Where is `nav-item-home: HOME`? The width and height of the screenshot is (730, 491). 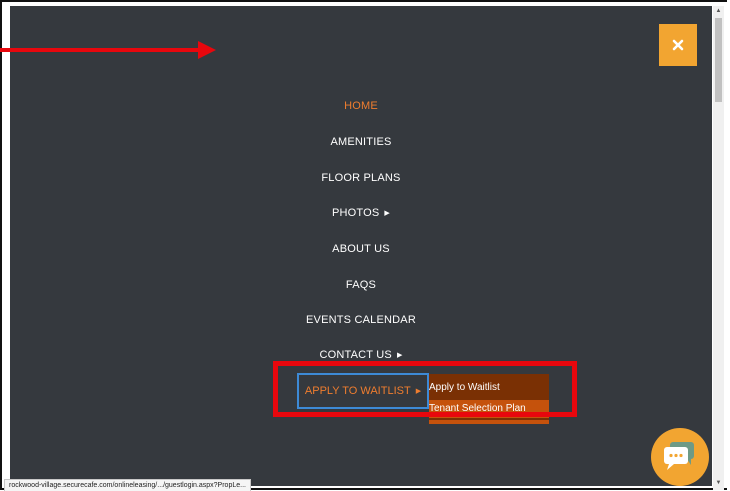
nav-item-home: HOME is located at coordinates (361, 106).